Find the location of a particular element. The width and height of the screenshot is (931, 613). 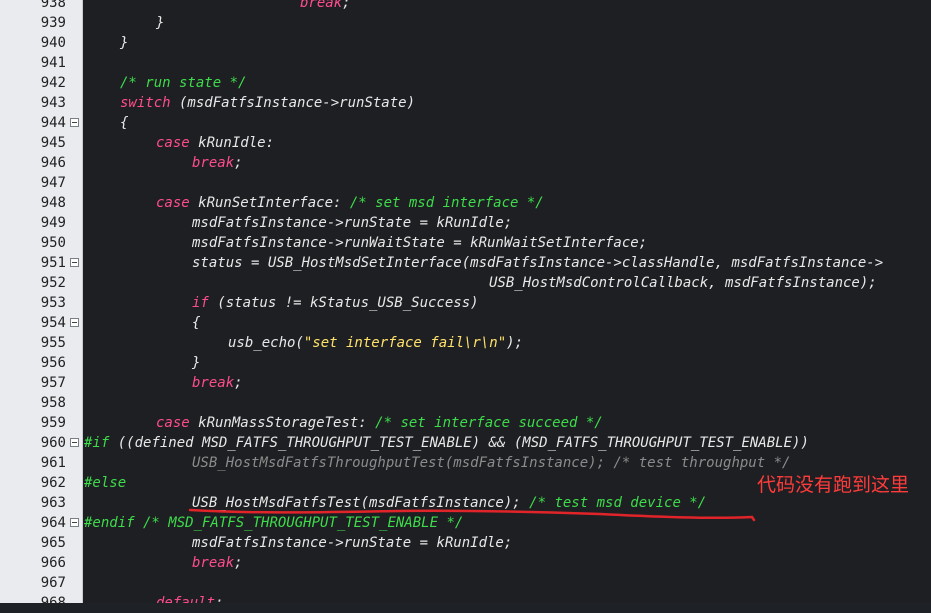

line-number-row: 955 is located at coordinates (41, 343).